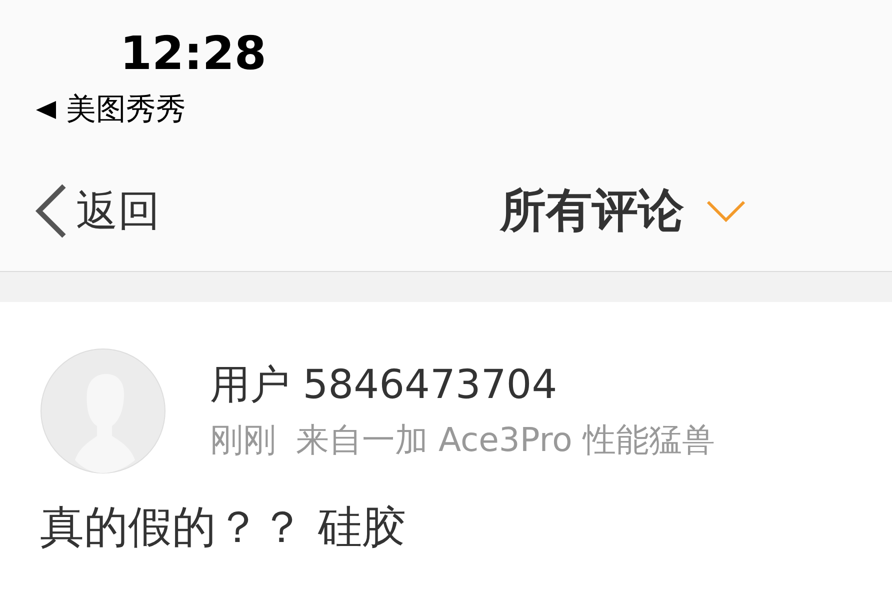 This screenshot has width=892, height=589. What do you see at coordinates (97, 210) in the screenshot?
I see `back-button: 返回` at bounding box center [97, 210].